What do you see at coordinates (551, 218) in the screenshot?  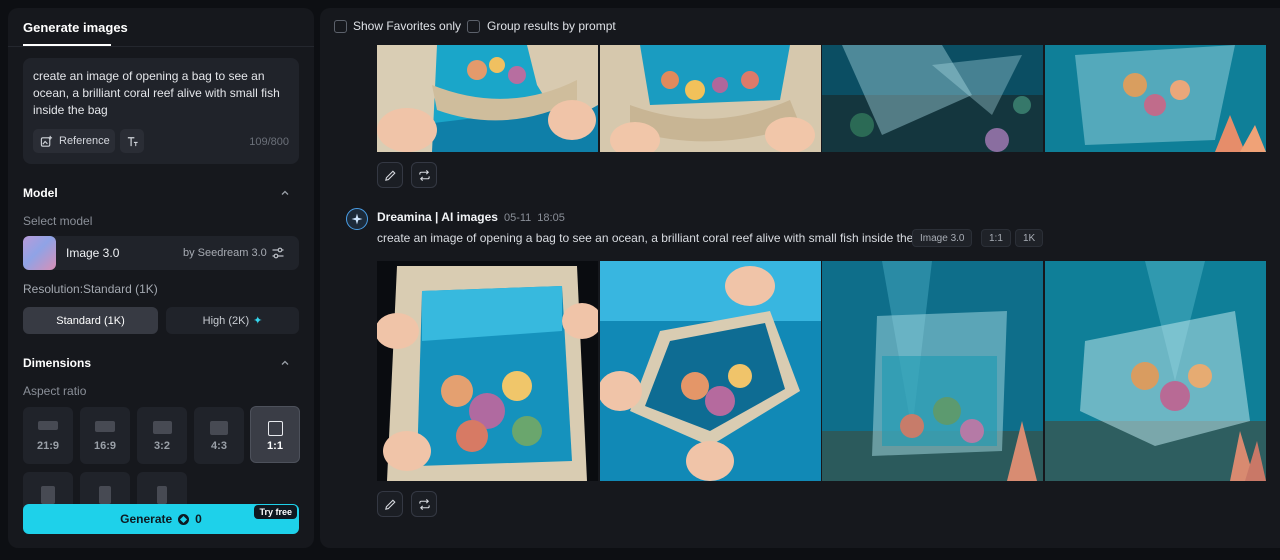 I see `result-time: 18:05` at bounding box center [551, 218].